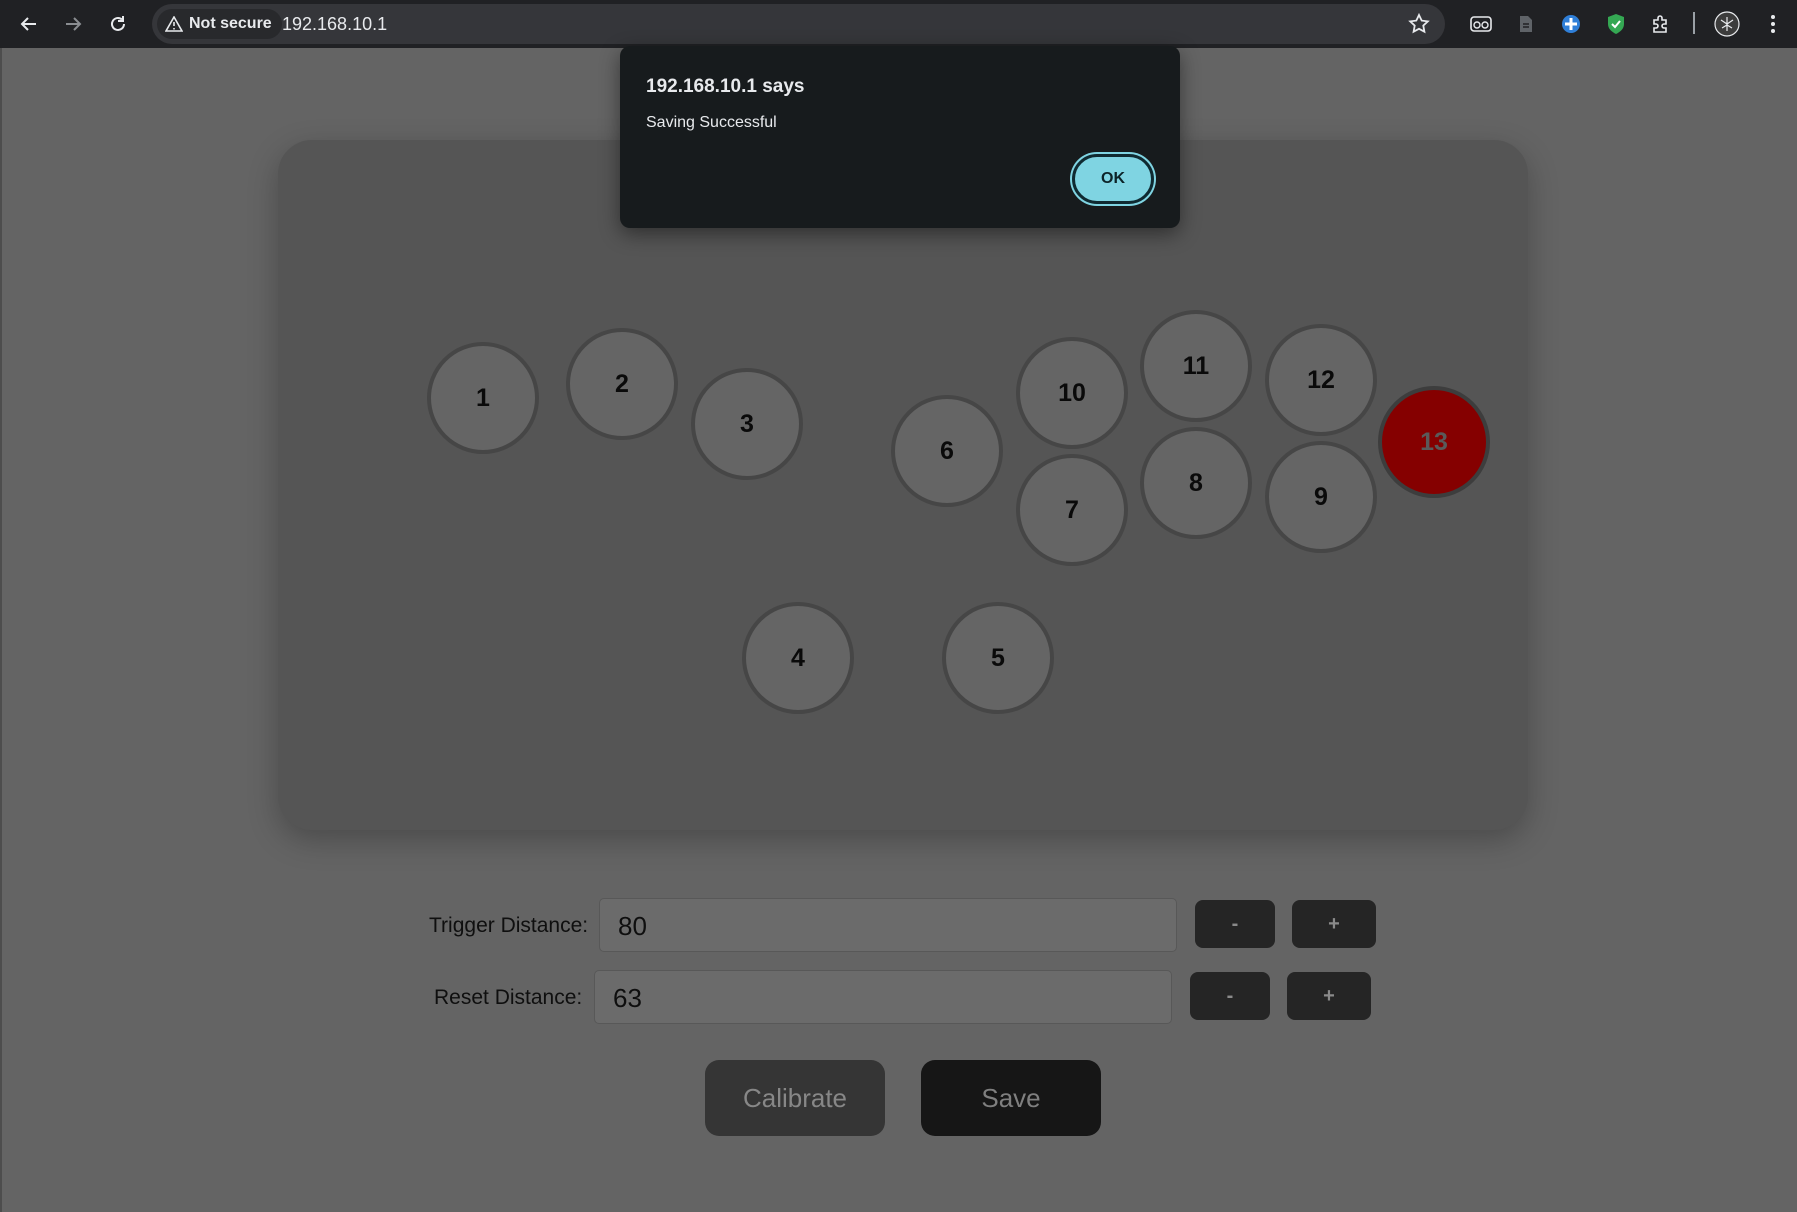 The height and width of the screenshot is (1212, 1797). I want to click on key-8: 8, so click(1196, 483).